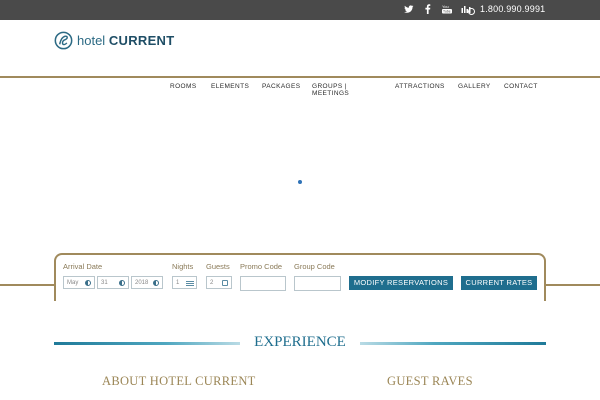  Describe the element at coordinates (142, 283) in the screenshot. I see `arrival-year-value: 2018` at that location.